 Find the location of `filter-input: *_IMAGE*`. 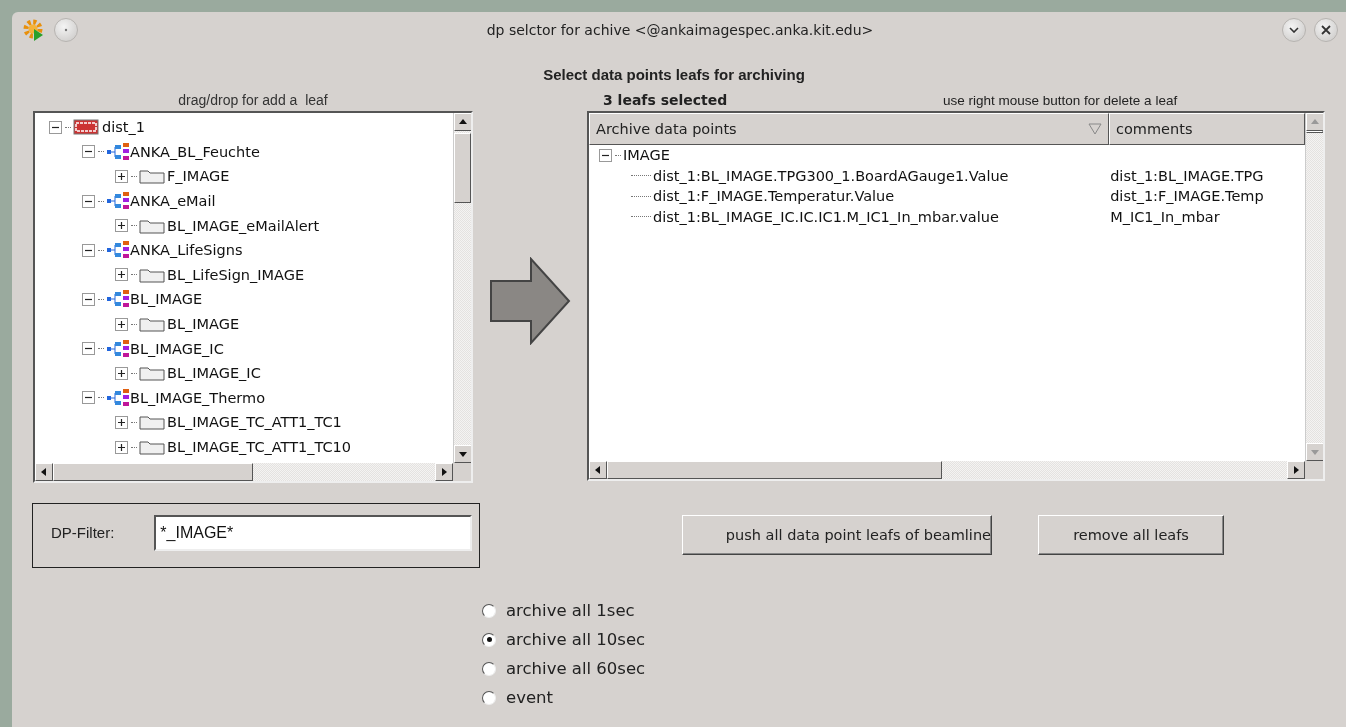

filter-input: *_IMAGE* is located at coordinates (313, 532).